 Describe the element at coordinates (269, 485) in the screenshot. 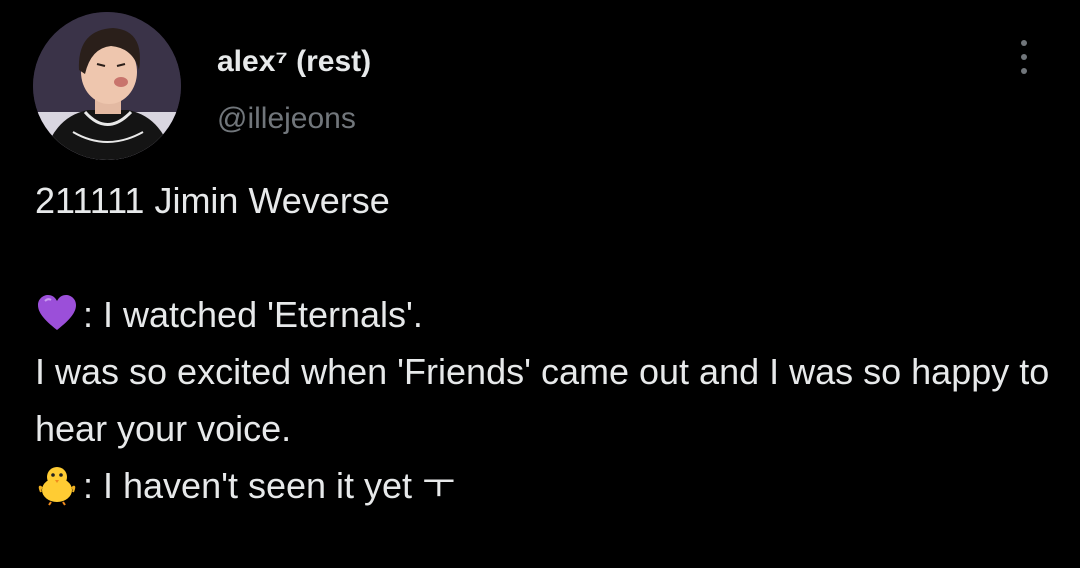

I see `tweet-line-3-text: : I haven't seen it yet ㅜ` at that location.